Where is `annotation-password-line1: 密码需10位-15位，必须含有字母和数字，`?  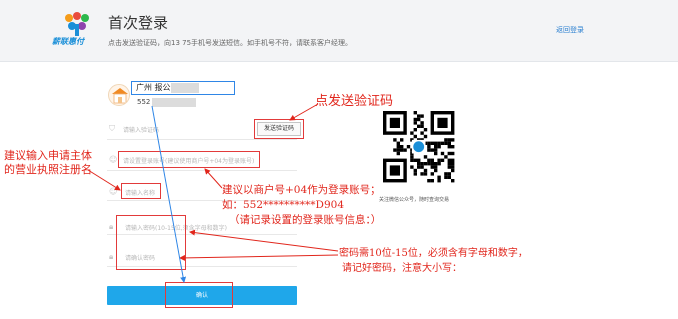
annotation-password-line1: 密码需10位-15位，必须含有字母和数字， is located at coordinates (433, 253).